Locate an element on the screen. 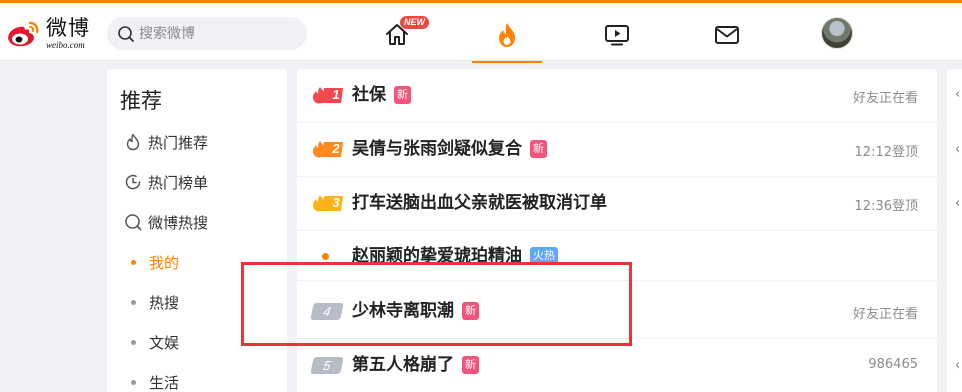 The image size is (962, 392). hot-item-title-text: 少林寺离职潮 is located at coordinates (403, 311).